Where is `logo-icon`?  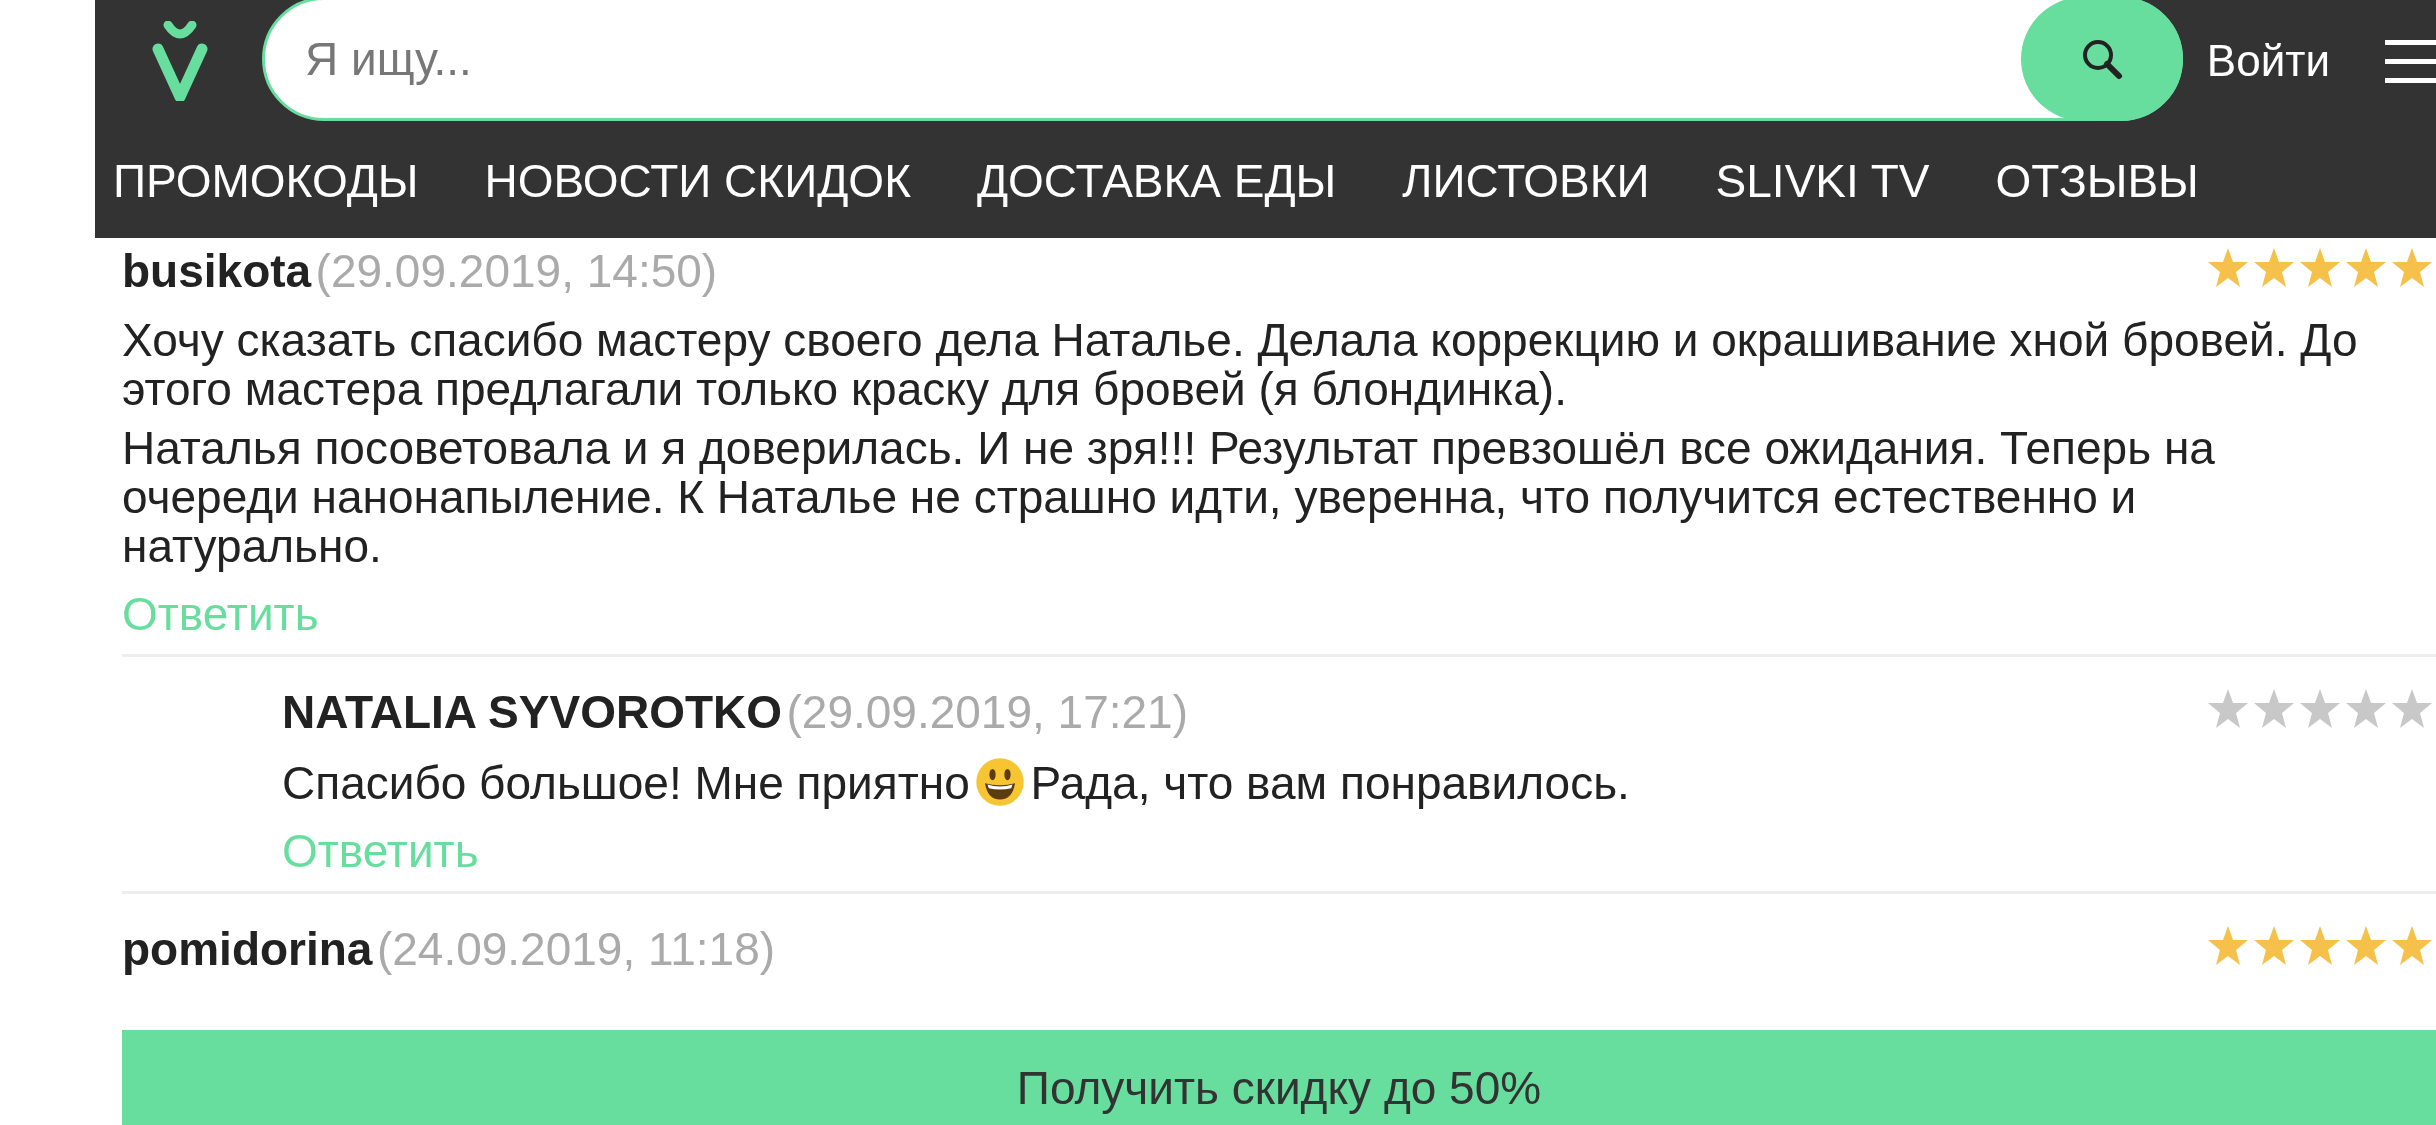
logo-icon is located at coordinates (180, 61).